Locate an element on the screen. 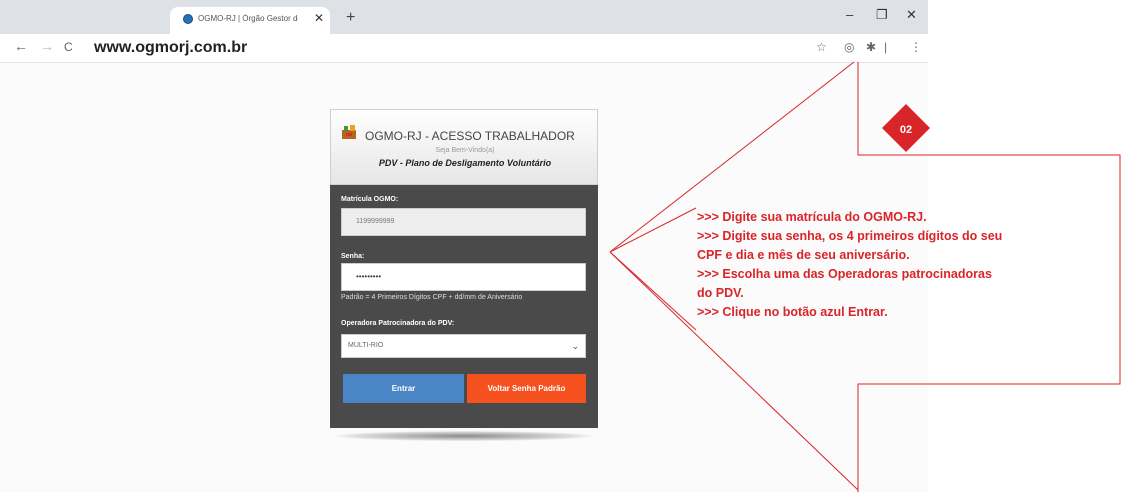 This screenshot has width=1134, height=492. operadora-select: MULTI-RIO ⌄ is located at coordinates (463, 346).